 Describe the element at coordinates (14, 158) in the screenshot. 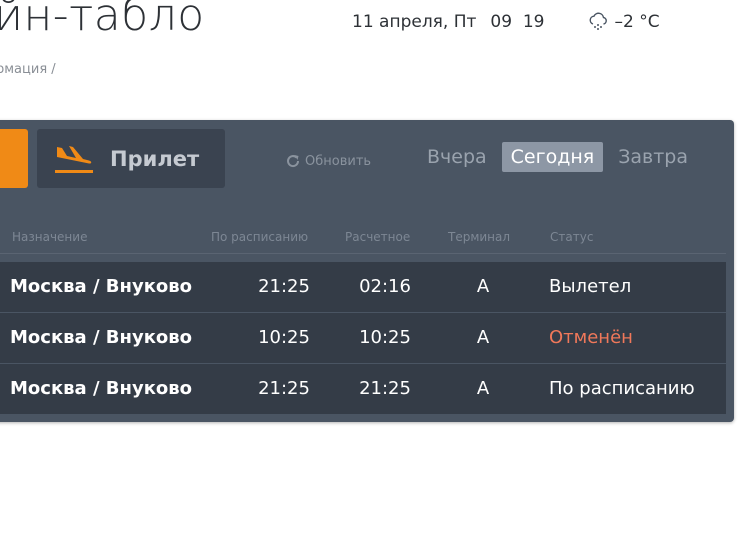

I see `departure-tab` at that location.